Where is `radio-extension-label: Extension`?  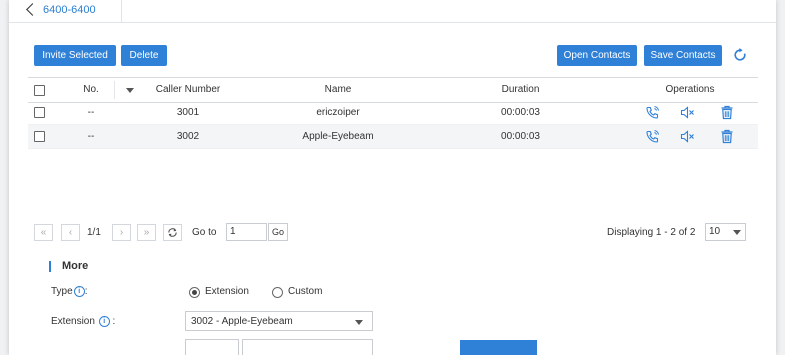
radio-extension-label: Extension is located at coordinates (227, 291).